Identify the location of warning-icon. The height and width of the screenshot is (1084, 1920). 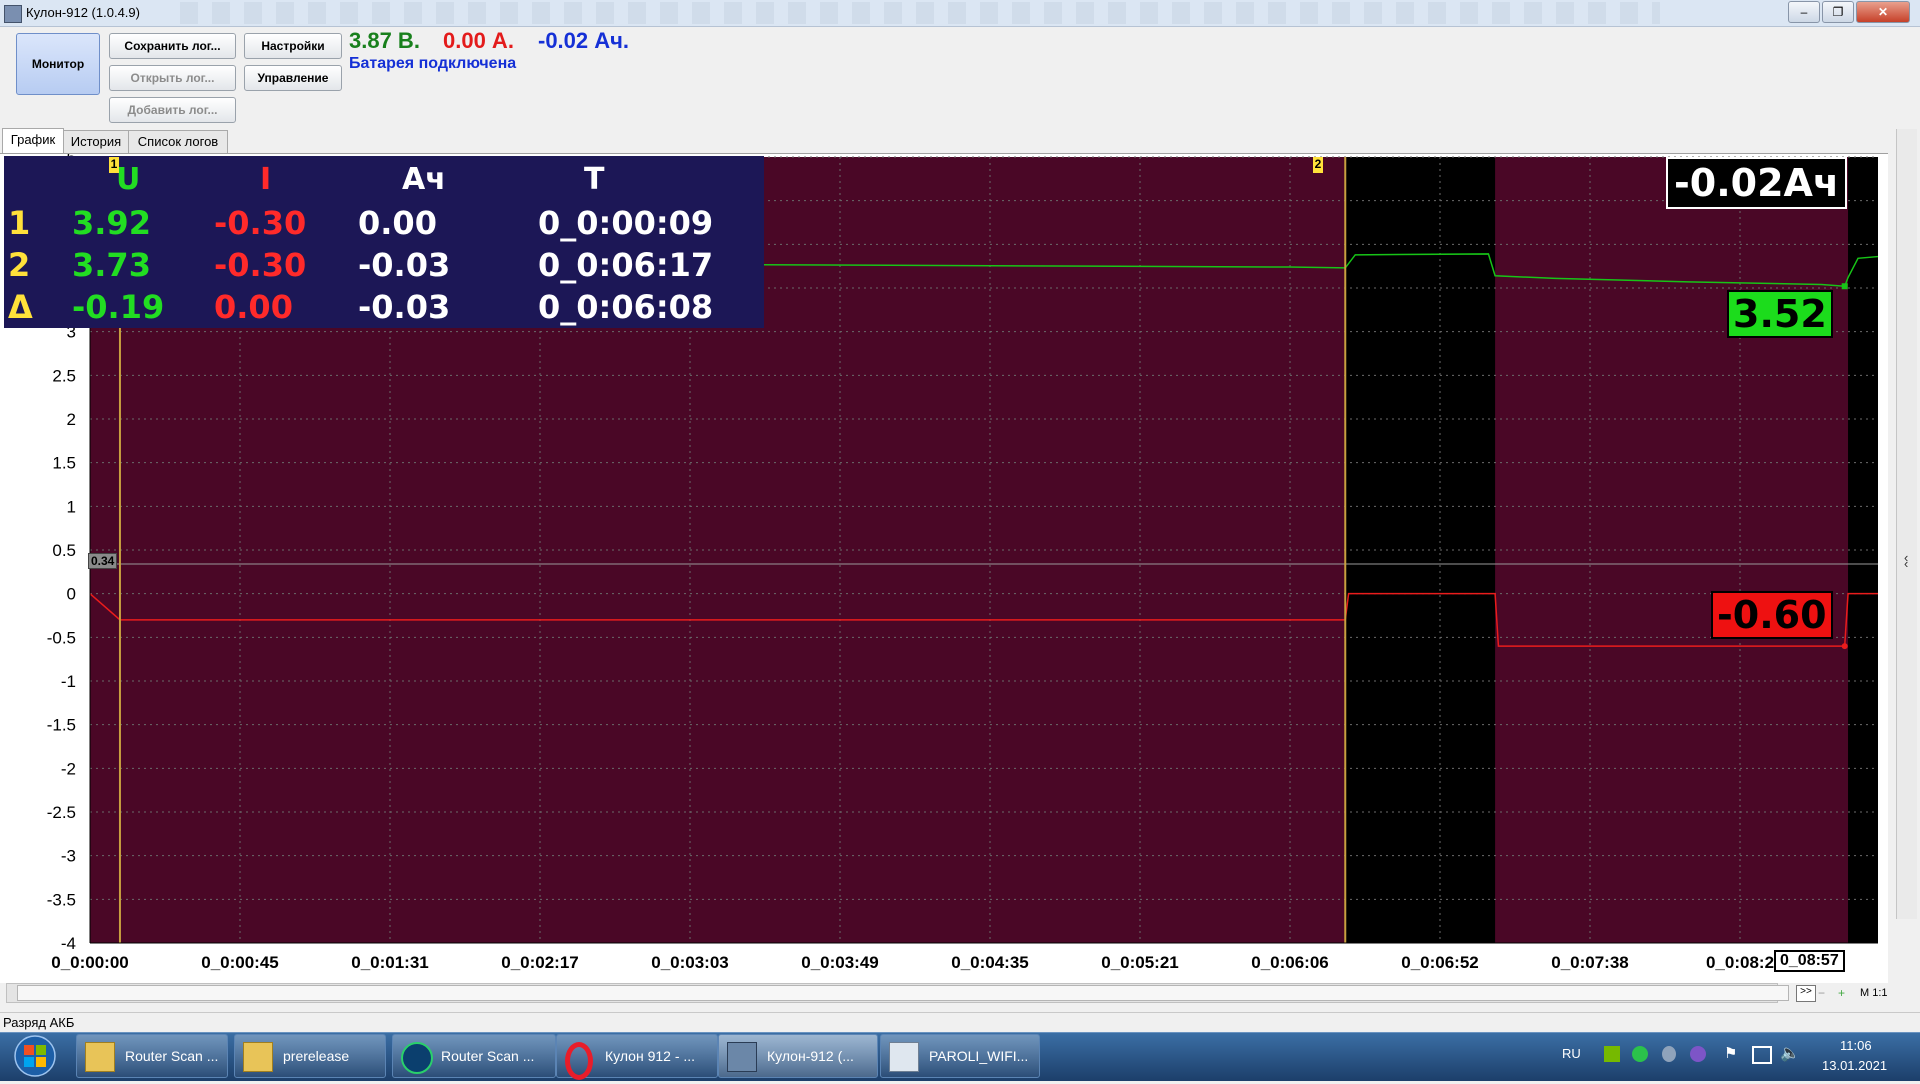
(1669, 1054).